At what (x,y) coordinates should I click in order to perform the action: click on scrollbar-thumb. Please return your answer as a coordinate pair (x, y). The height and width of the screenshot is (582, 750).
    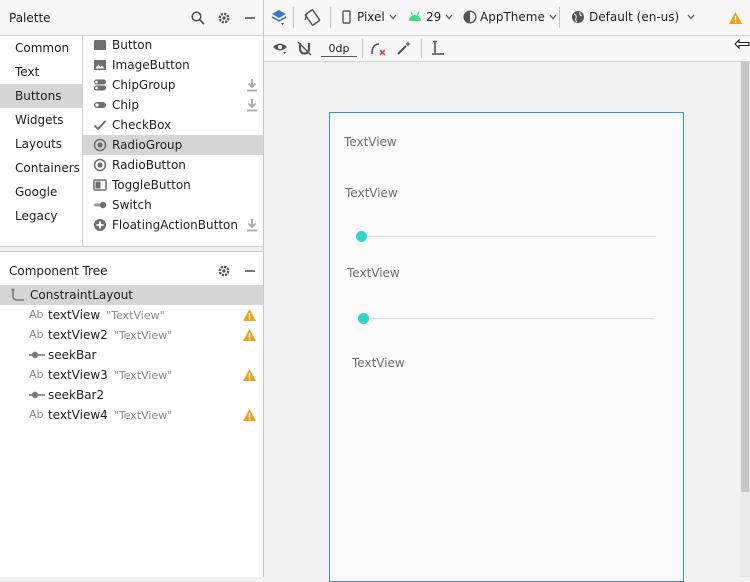
    Looking at the image, I should click on (745, 277).